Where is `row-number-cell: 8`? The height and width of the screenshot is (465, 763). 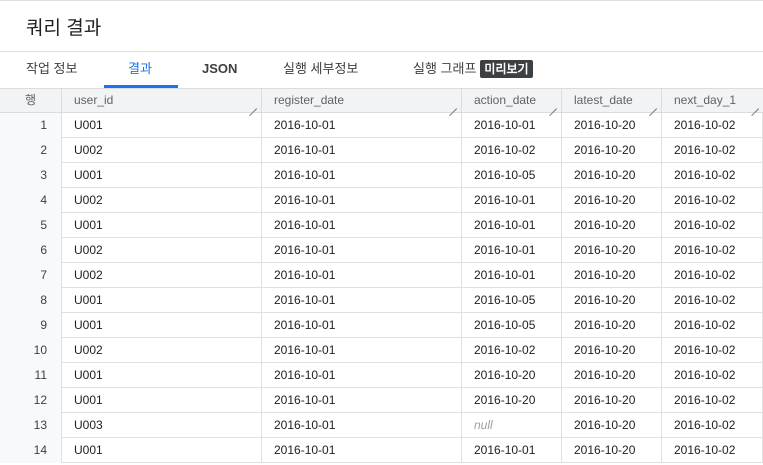
row-number-cell: 8 is located at coordinates (31, 300).